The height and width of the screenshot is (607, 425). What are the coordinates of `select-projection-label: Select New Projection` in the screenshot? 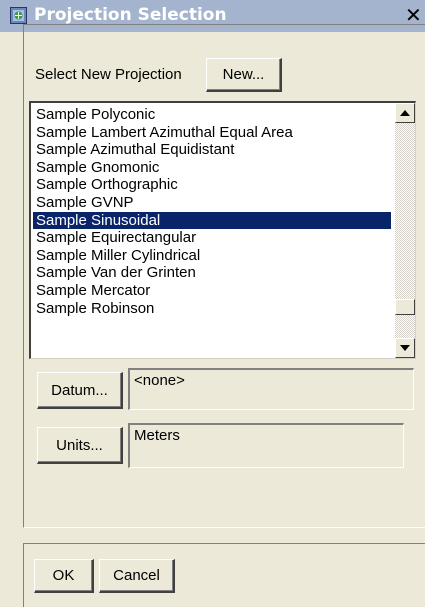 It's located at (108, 74).